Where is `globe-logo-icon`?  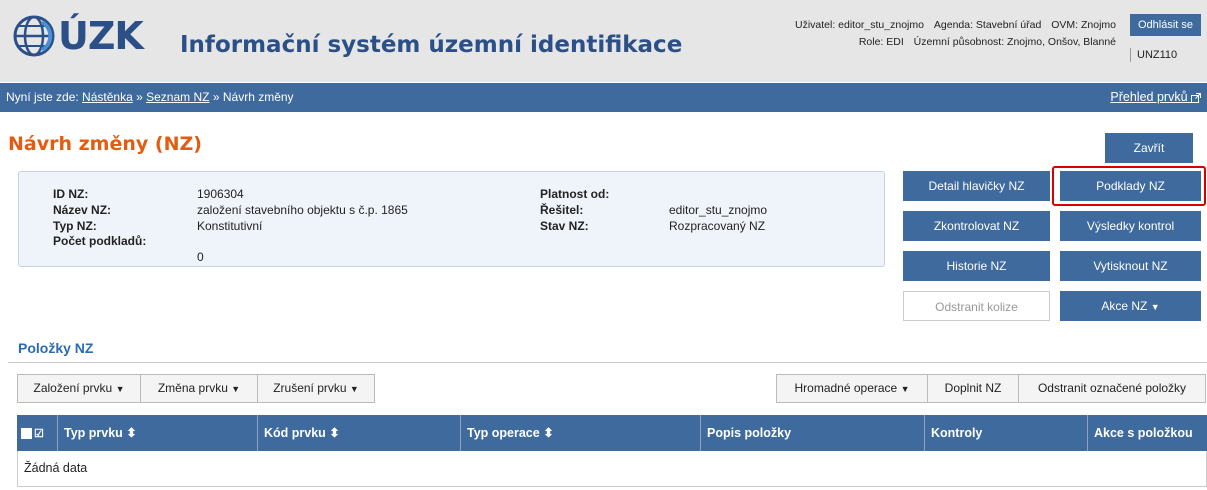 globe-logo-icon is located at coordinates (34, 36).